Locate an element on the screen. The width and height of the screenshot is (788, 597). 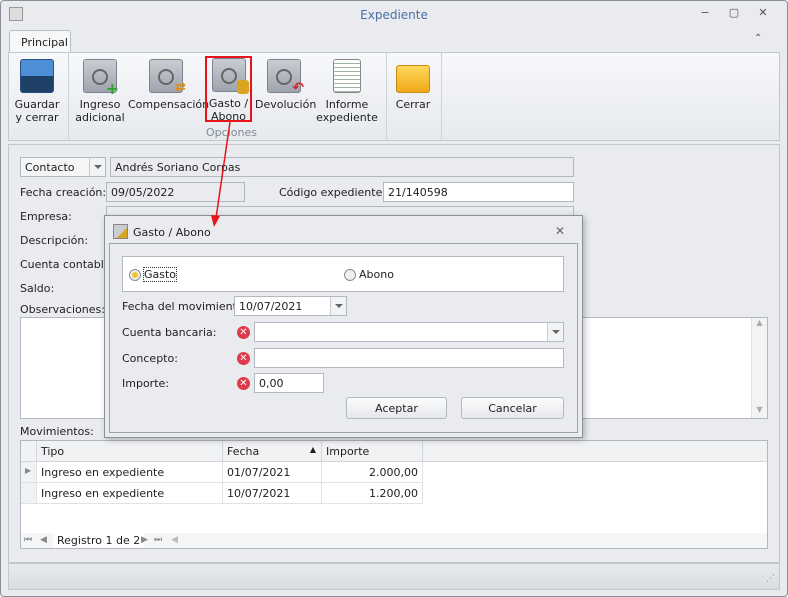
arrow-head is located at coordinates (215, 221).